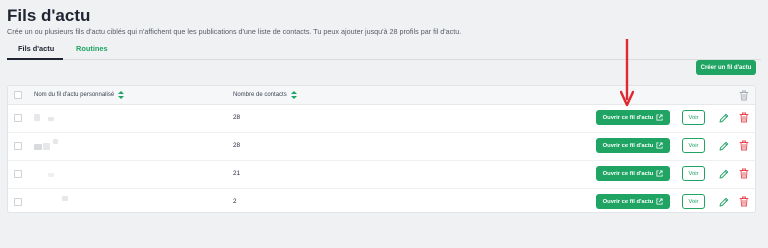 The image size is (768, 248). I want to click on bulk-delete-trash-icon, so click(744, 95).